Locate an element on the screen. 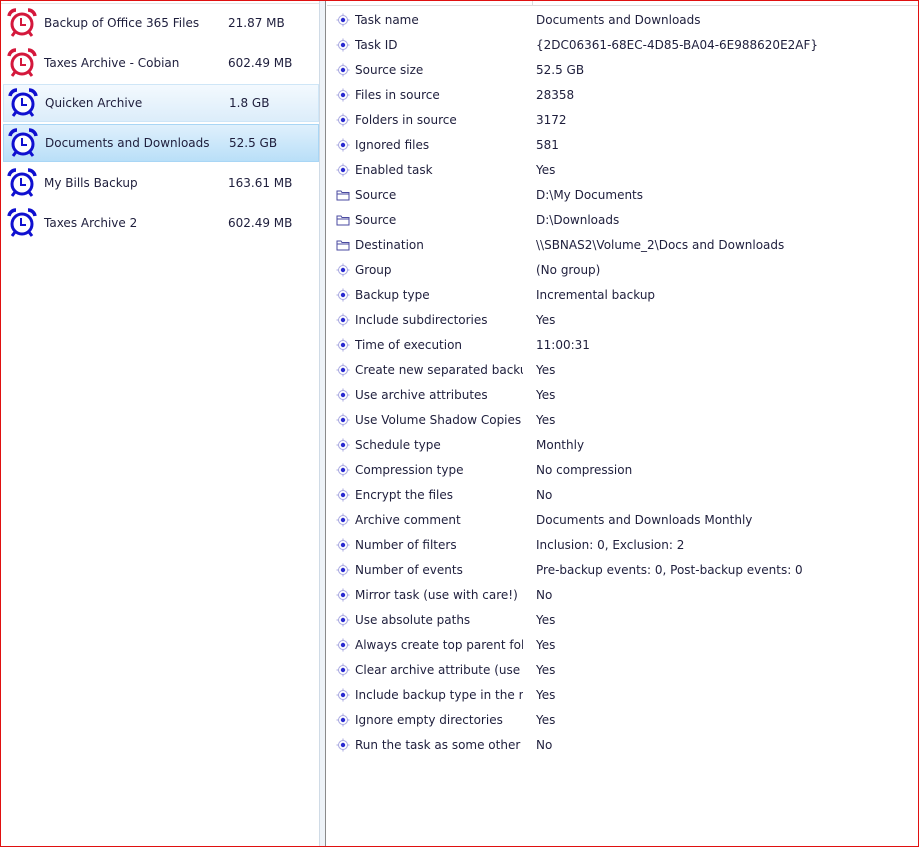  property-name: Number of filters is located at coordinates (406, 544).